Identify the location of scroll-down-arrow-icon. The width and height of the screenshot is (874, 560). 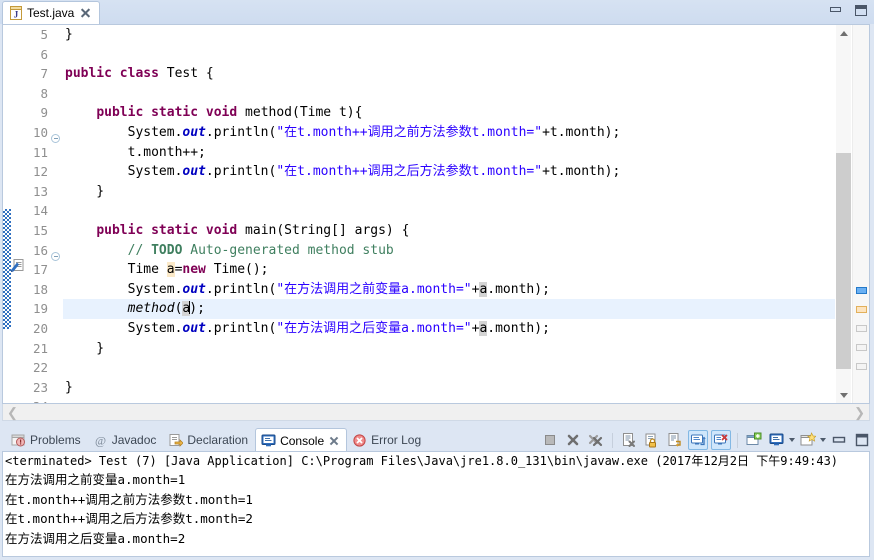
(843, 395).